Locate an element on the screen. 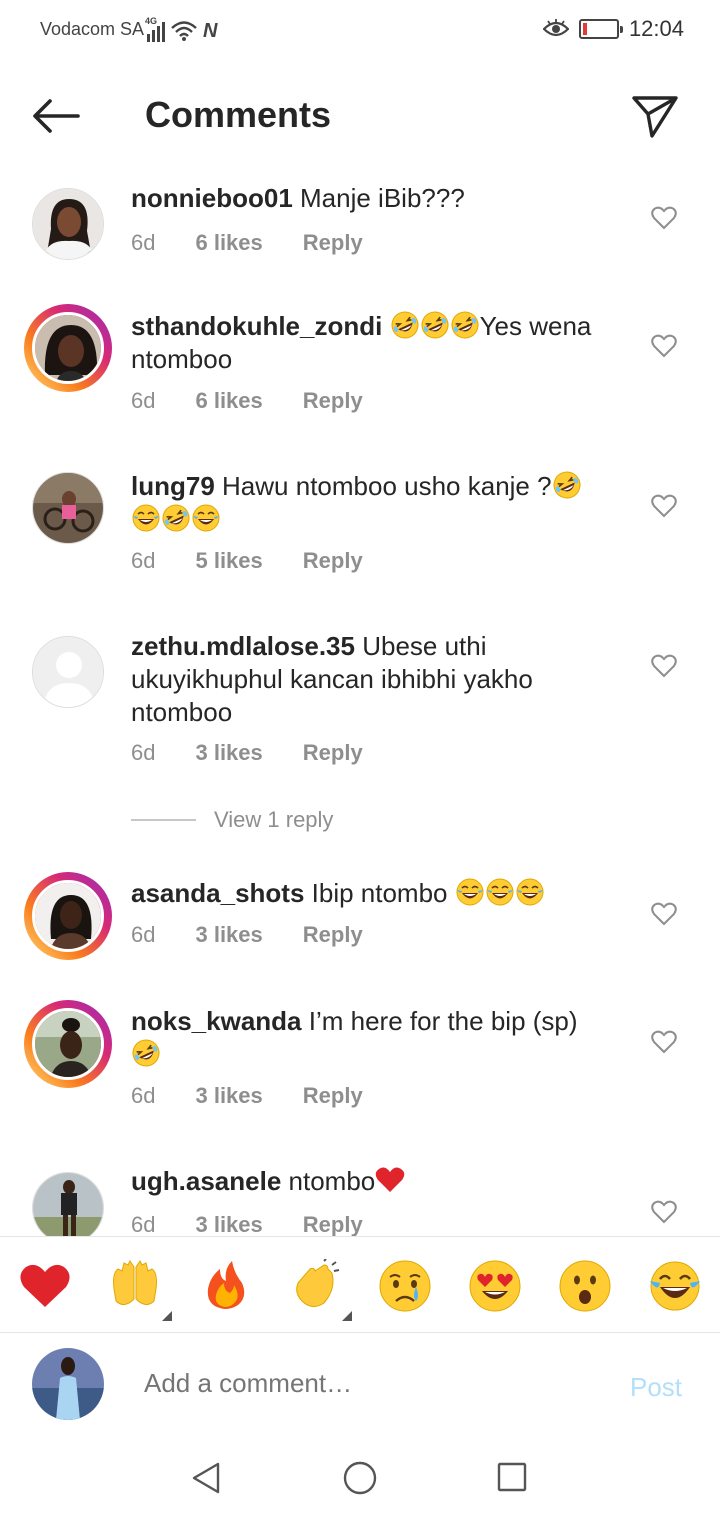 The height and width of the screenshot is (1520, 720). nav-home-icon is located at coordinates (360, 1478).